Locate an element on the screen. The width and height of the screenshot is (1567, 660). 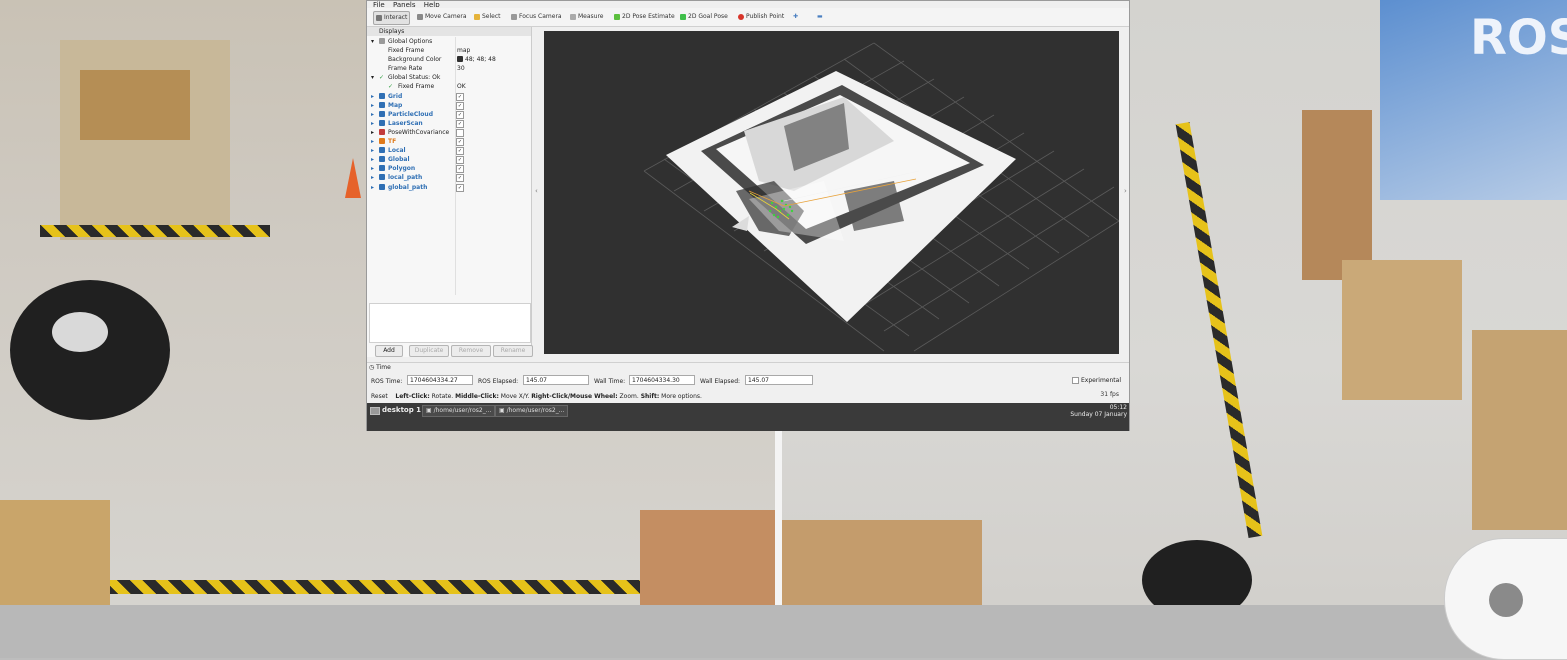
tool-label: Publish Point is located at coordinates (765, 16).